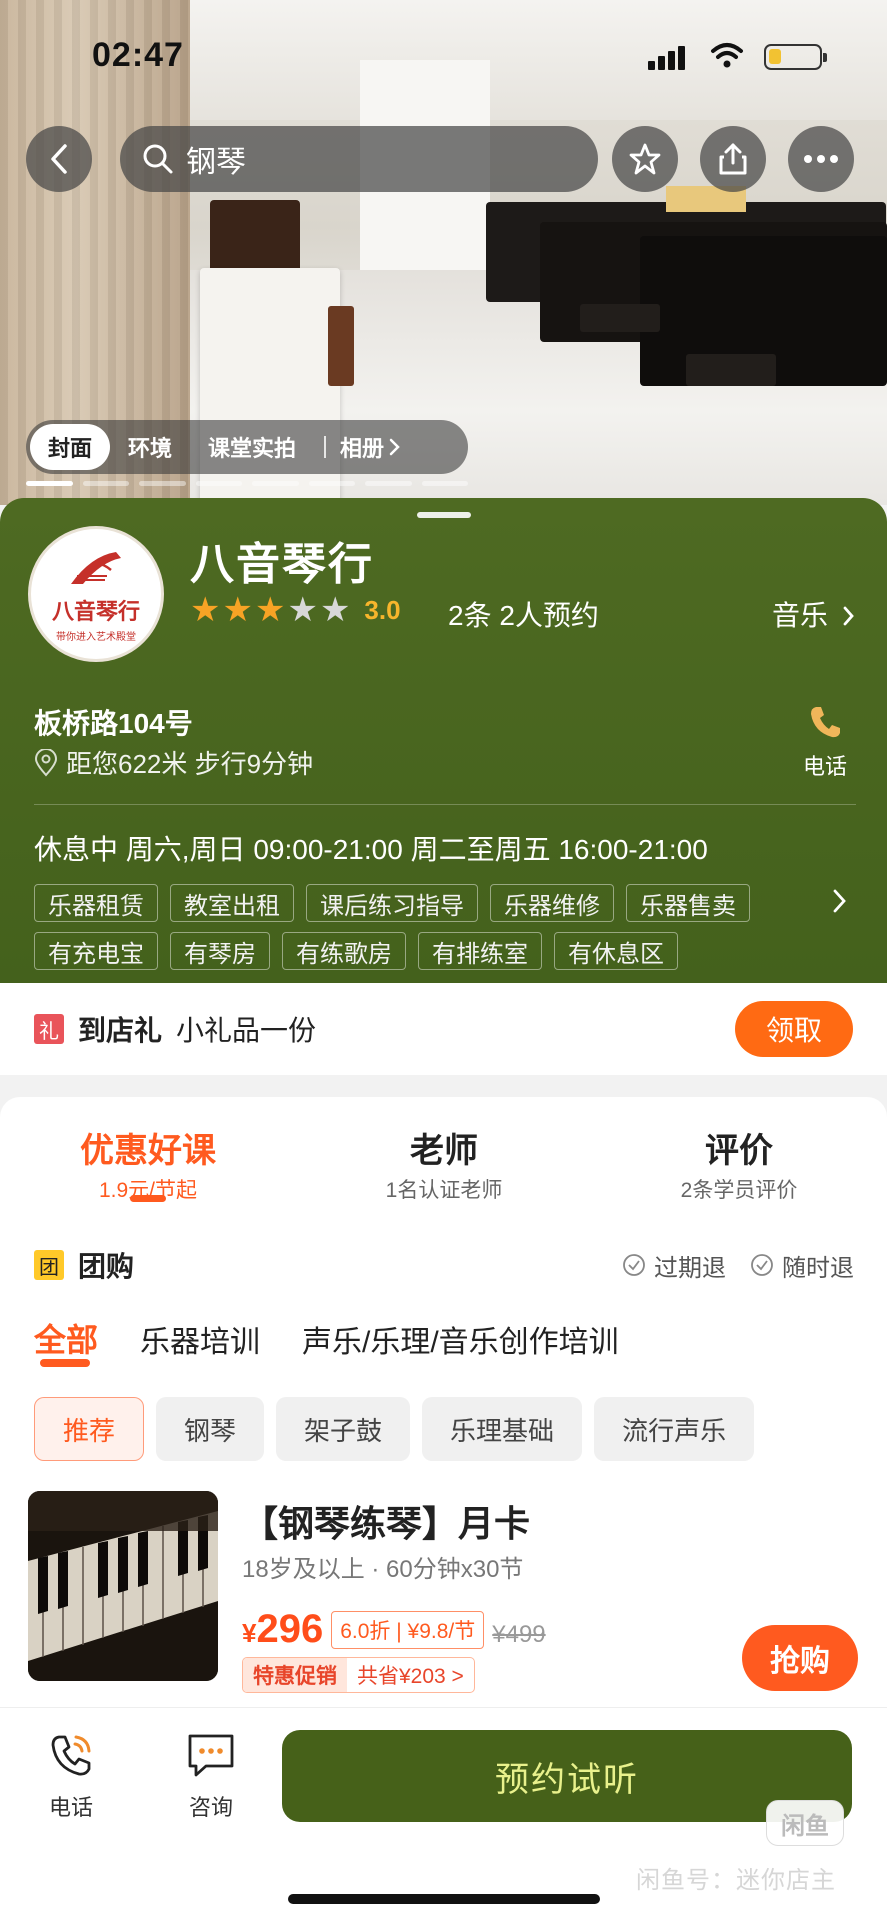 Image resolution: width=887 pixels, height=1920 pixels. I want to click on rating-stars: ★ ★ ★ ★ ★ 3.0, so click(295, 610).